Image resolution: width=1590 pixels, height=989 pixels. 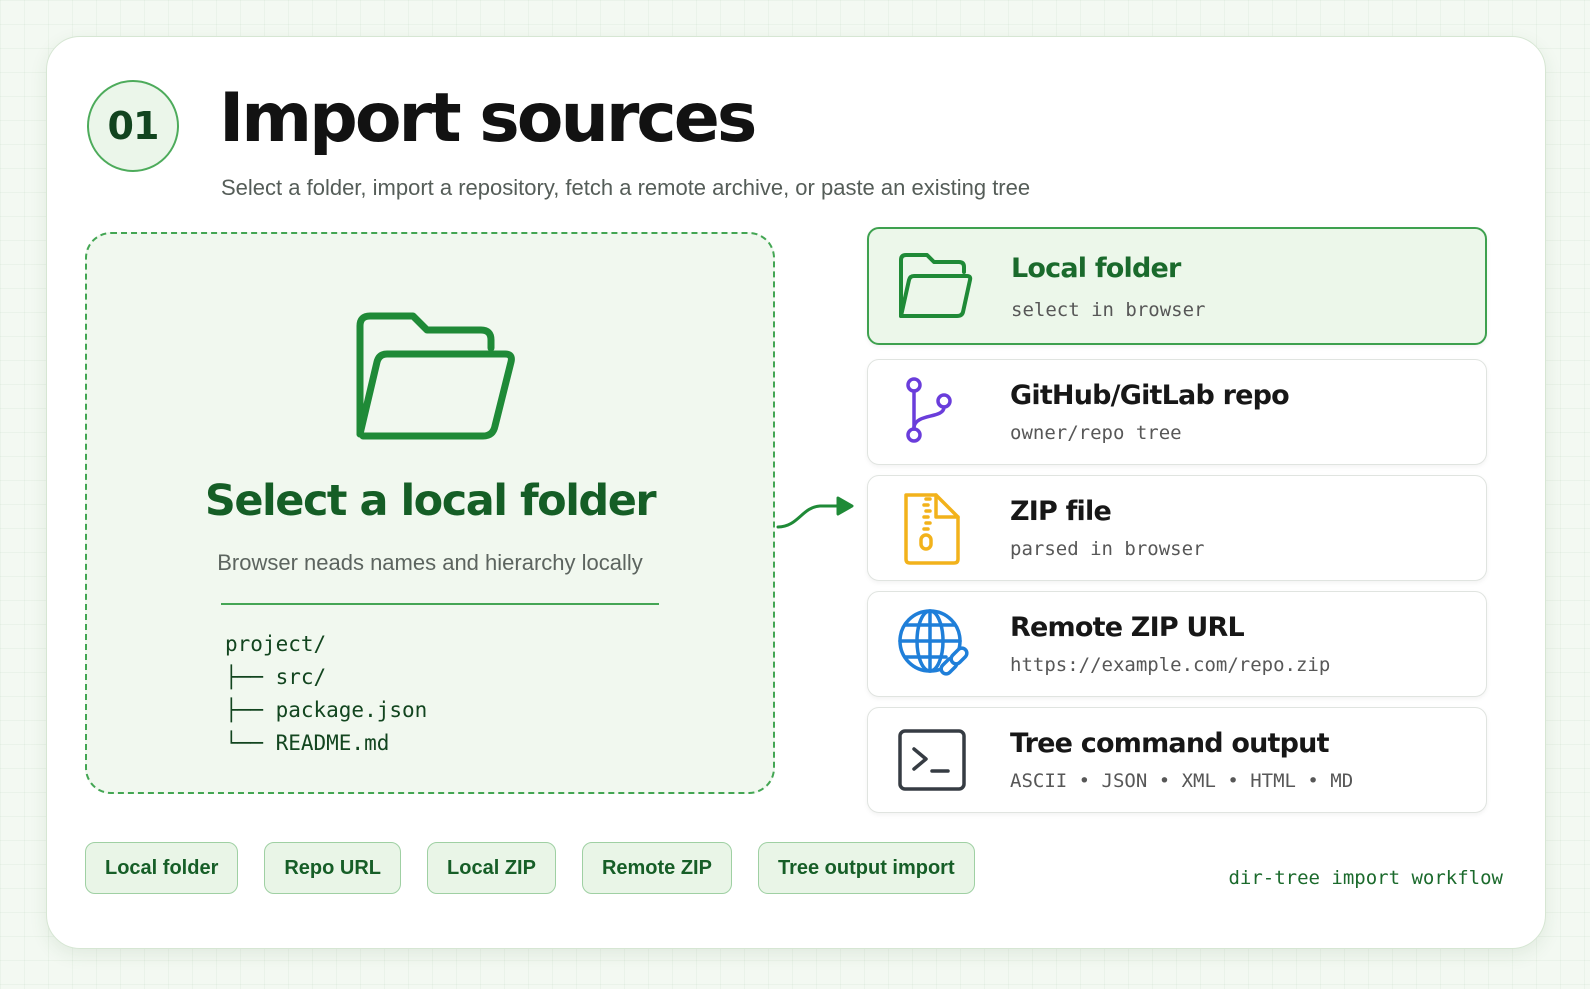 I want to click on dropzone-title: Select a local folder, so click(x=430, y=501).